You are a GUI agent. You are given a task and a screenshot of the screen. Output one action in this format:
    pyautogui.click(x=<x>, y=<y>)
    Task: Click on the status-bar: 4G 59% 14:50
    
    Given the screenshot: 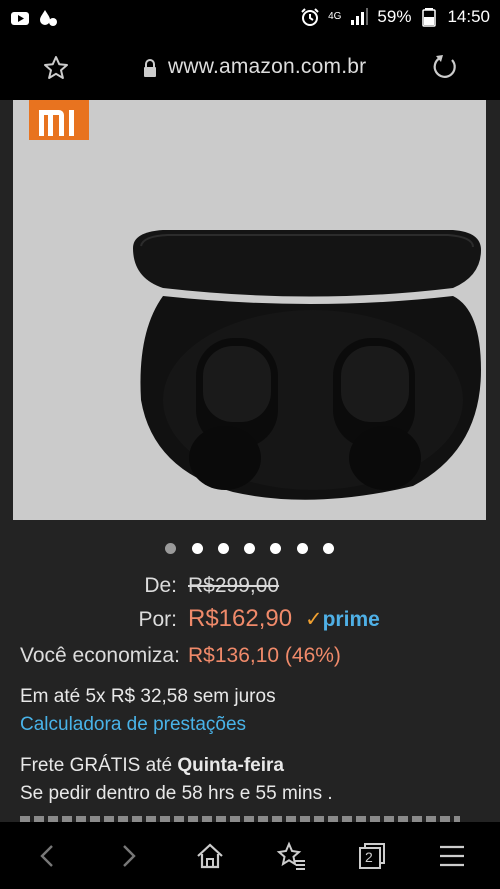 What is the action you would take?
    pyautogui.click(x=250, y=18)
    